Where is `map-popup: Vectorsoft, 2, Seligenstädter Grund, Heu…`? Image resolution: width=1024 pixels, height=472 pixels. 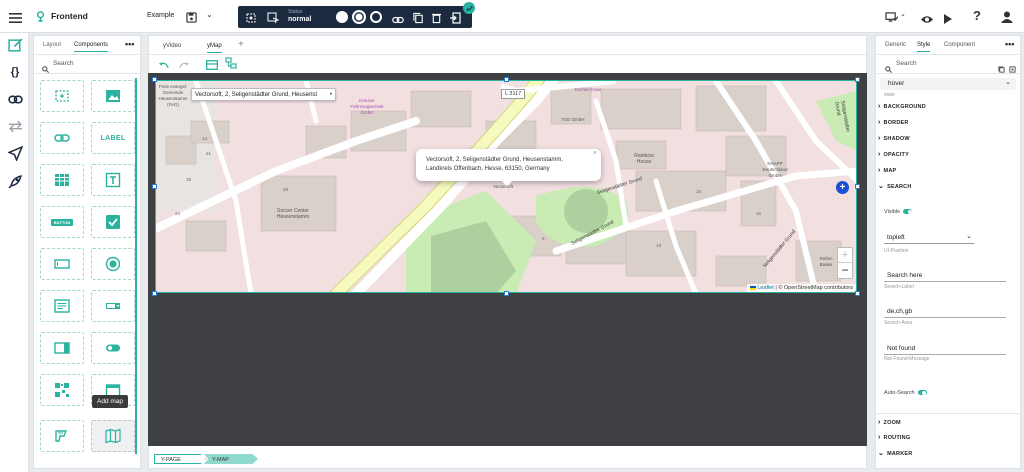 map-popup: Vectorsoft, 2, Seligenstädter Grund, Heu… is located at coordinates (508, 165).